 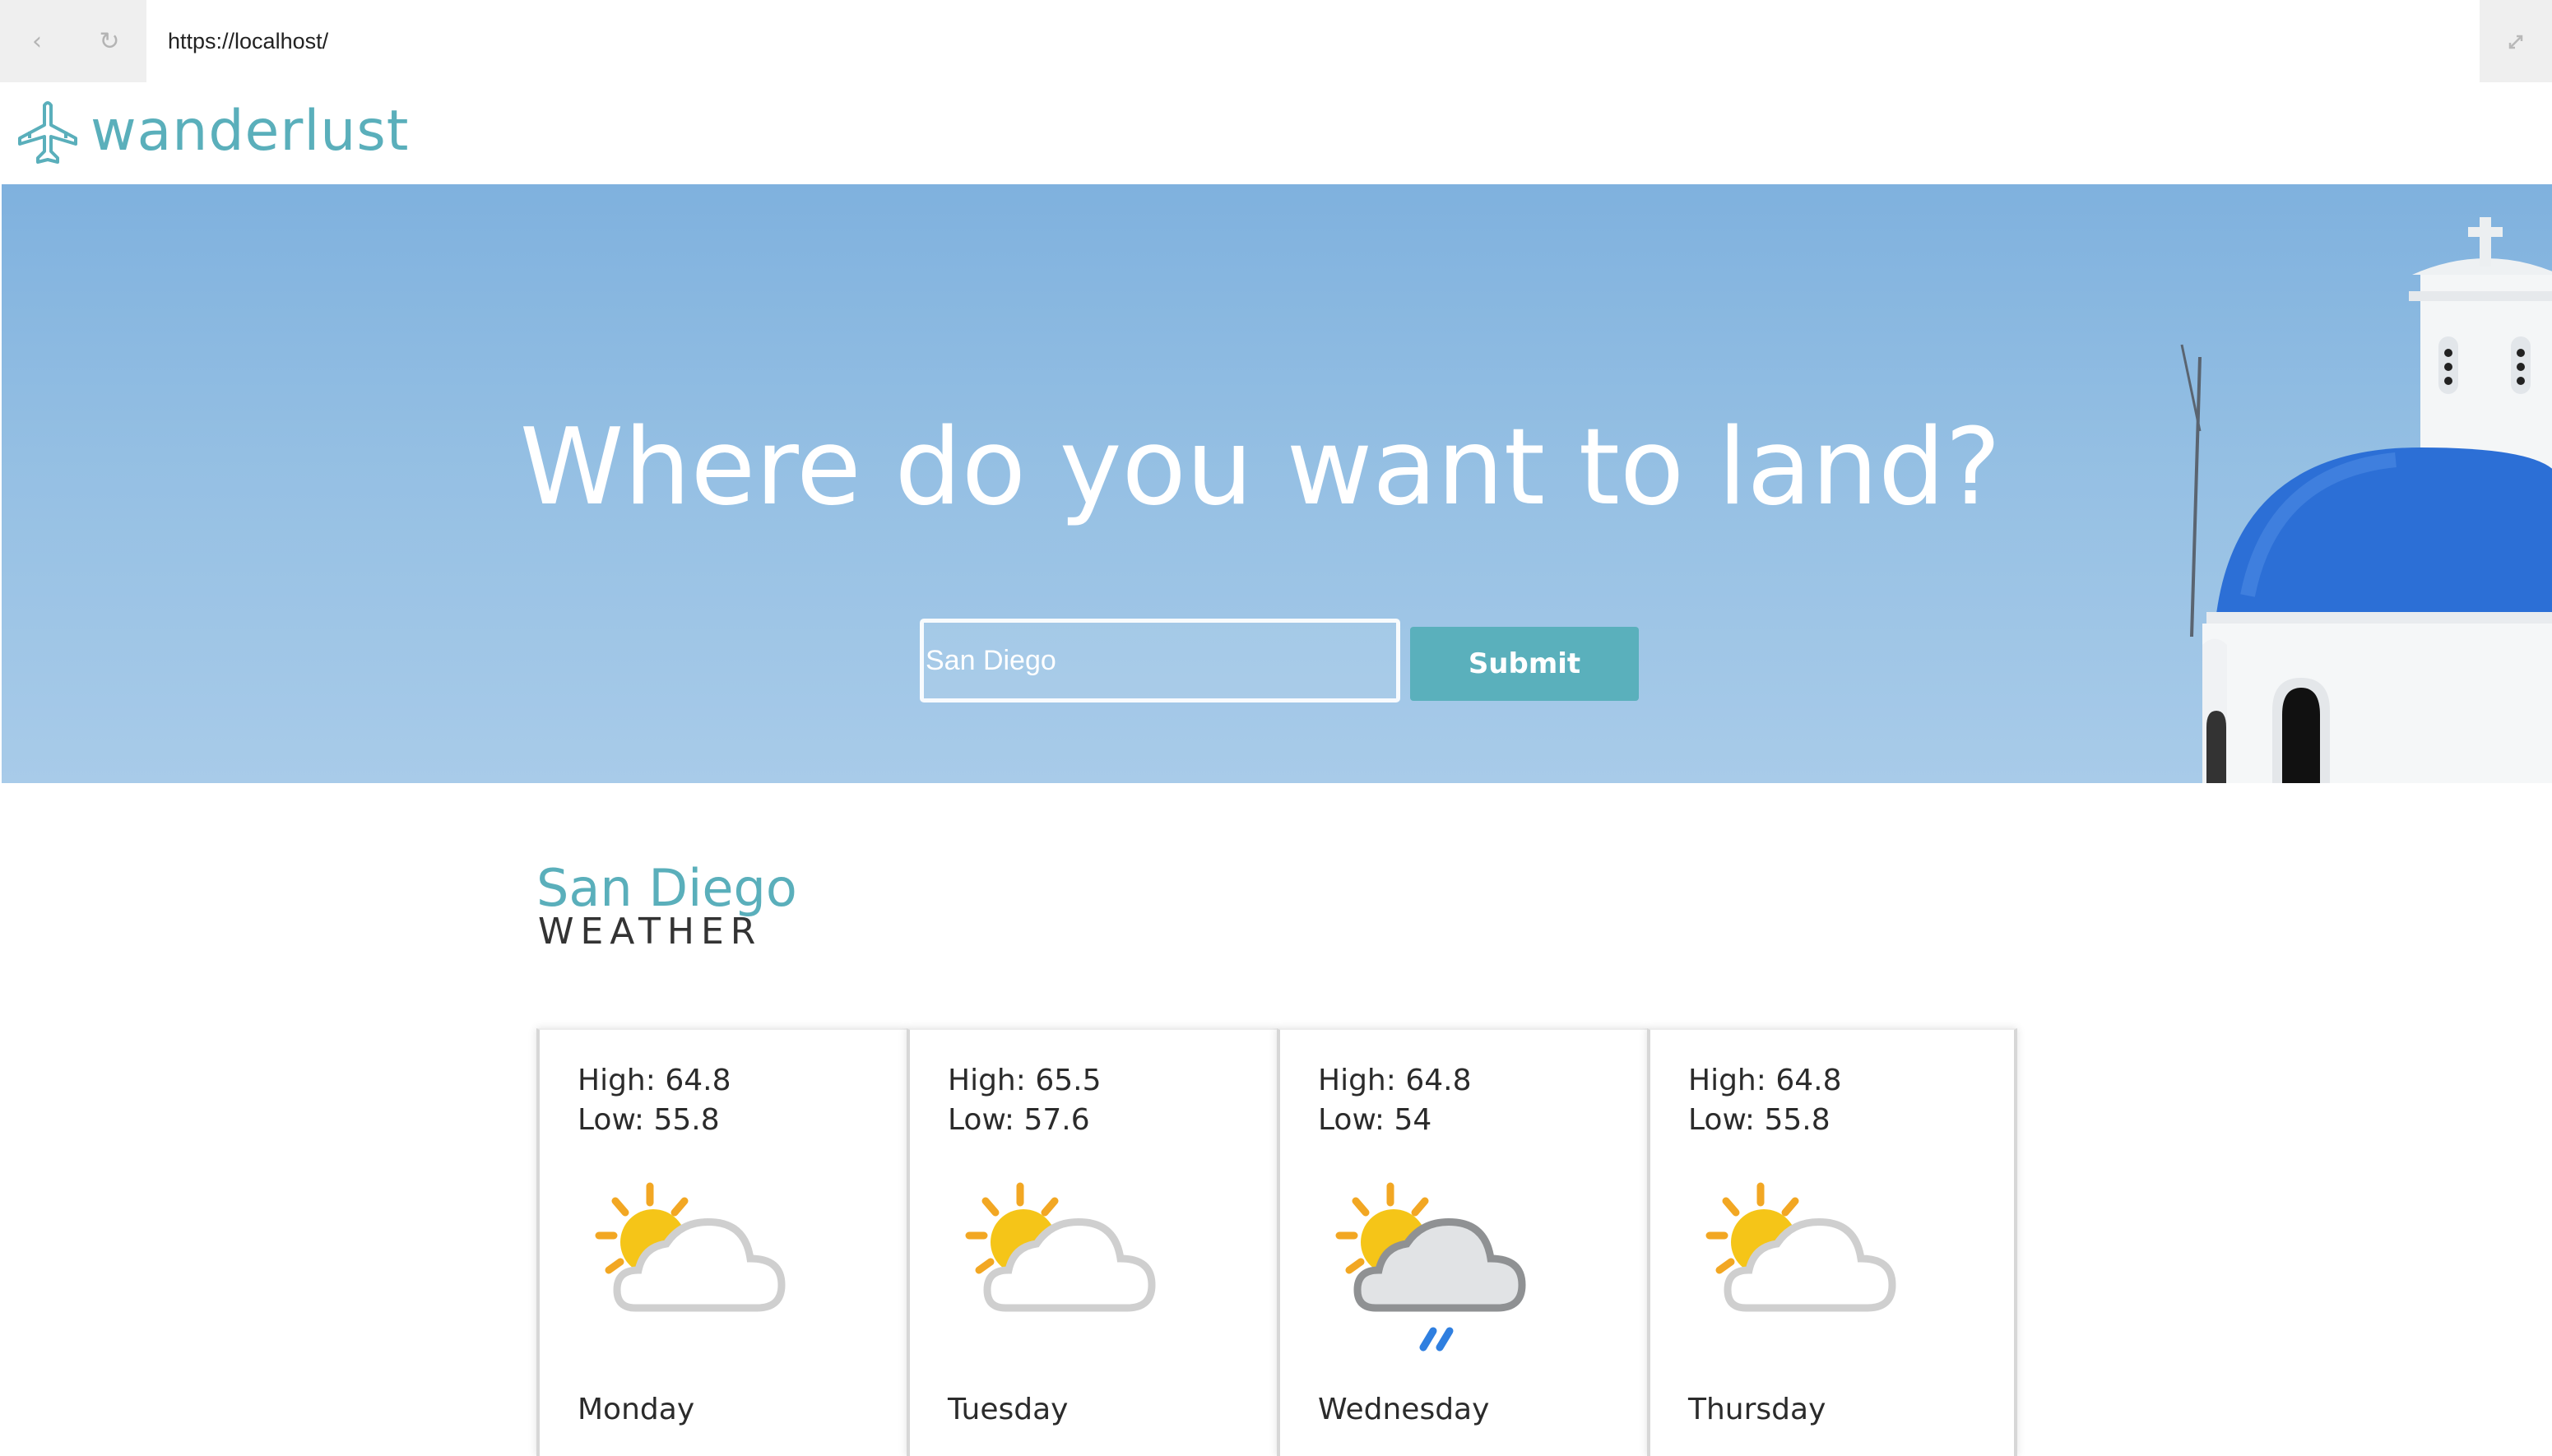 I want to click on low-temp: Low: 54, so click(x=1375, y=1120).